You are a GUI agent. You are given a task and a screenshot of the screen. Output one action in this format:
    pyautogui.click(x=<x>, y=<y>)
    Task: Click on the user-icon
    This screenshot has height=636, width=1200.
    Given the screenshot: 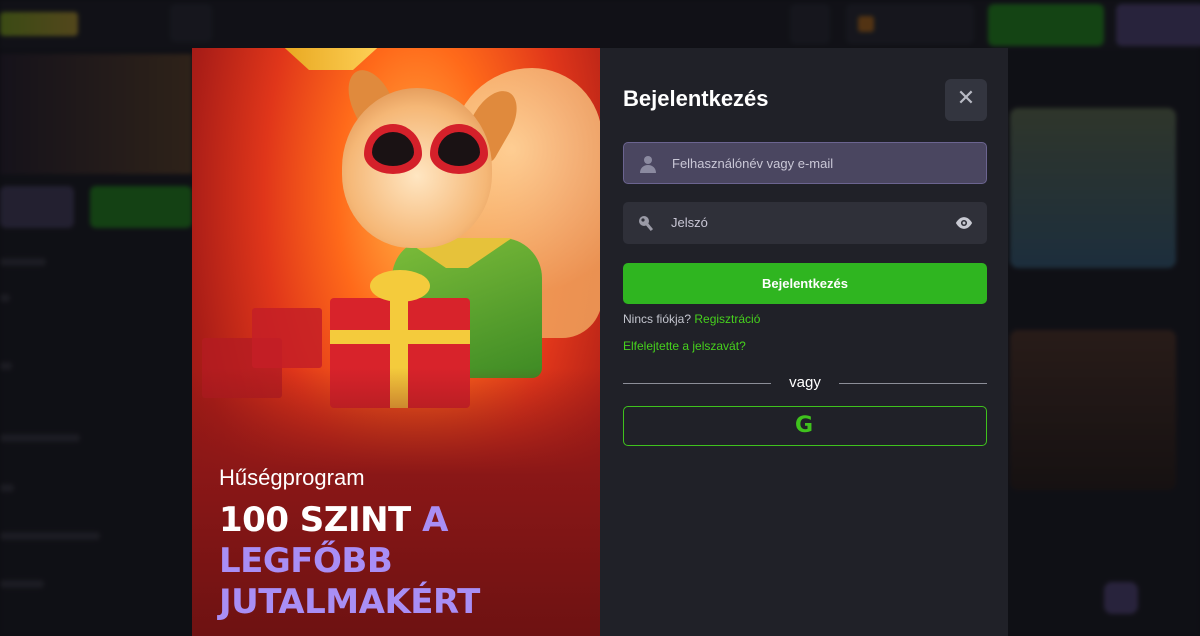 What is the action you would take?
    pyautogui.click(x=648, y=164)
    